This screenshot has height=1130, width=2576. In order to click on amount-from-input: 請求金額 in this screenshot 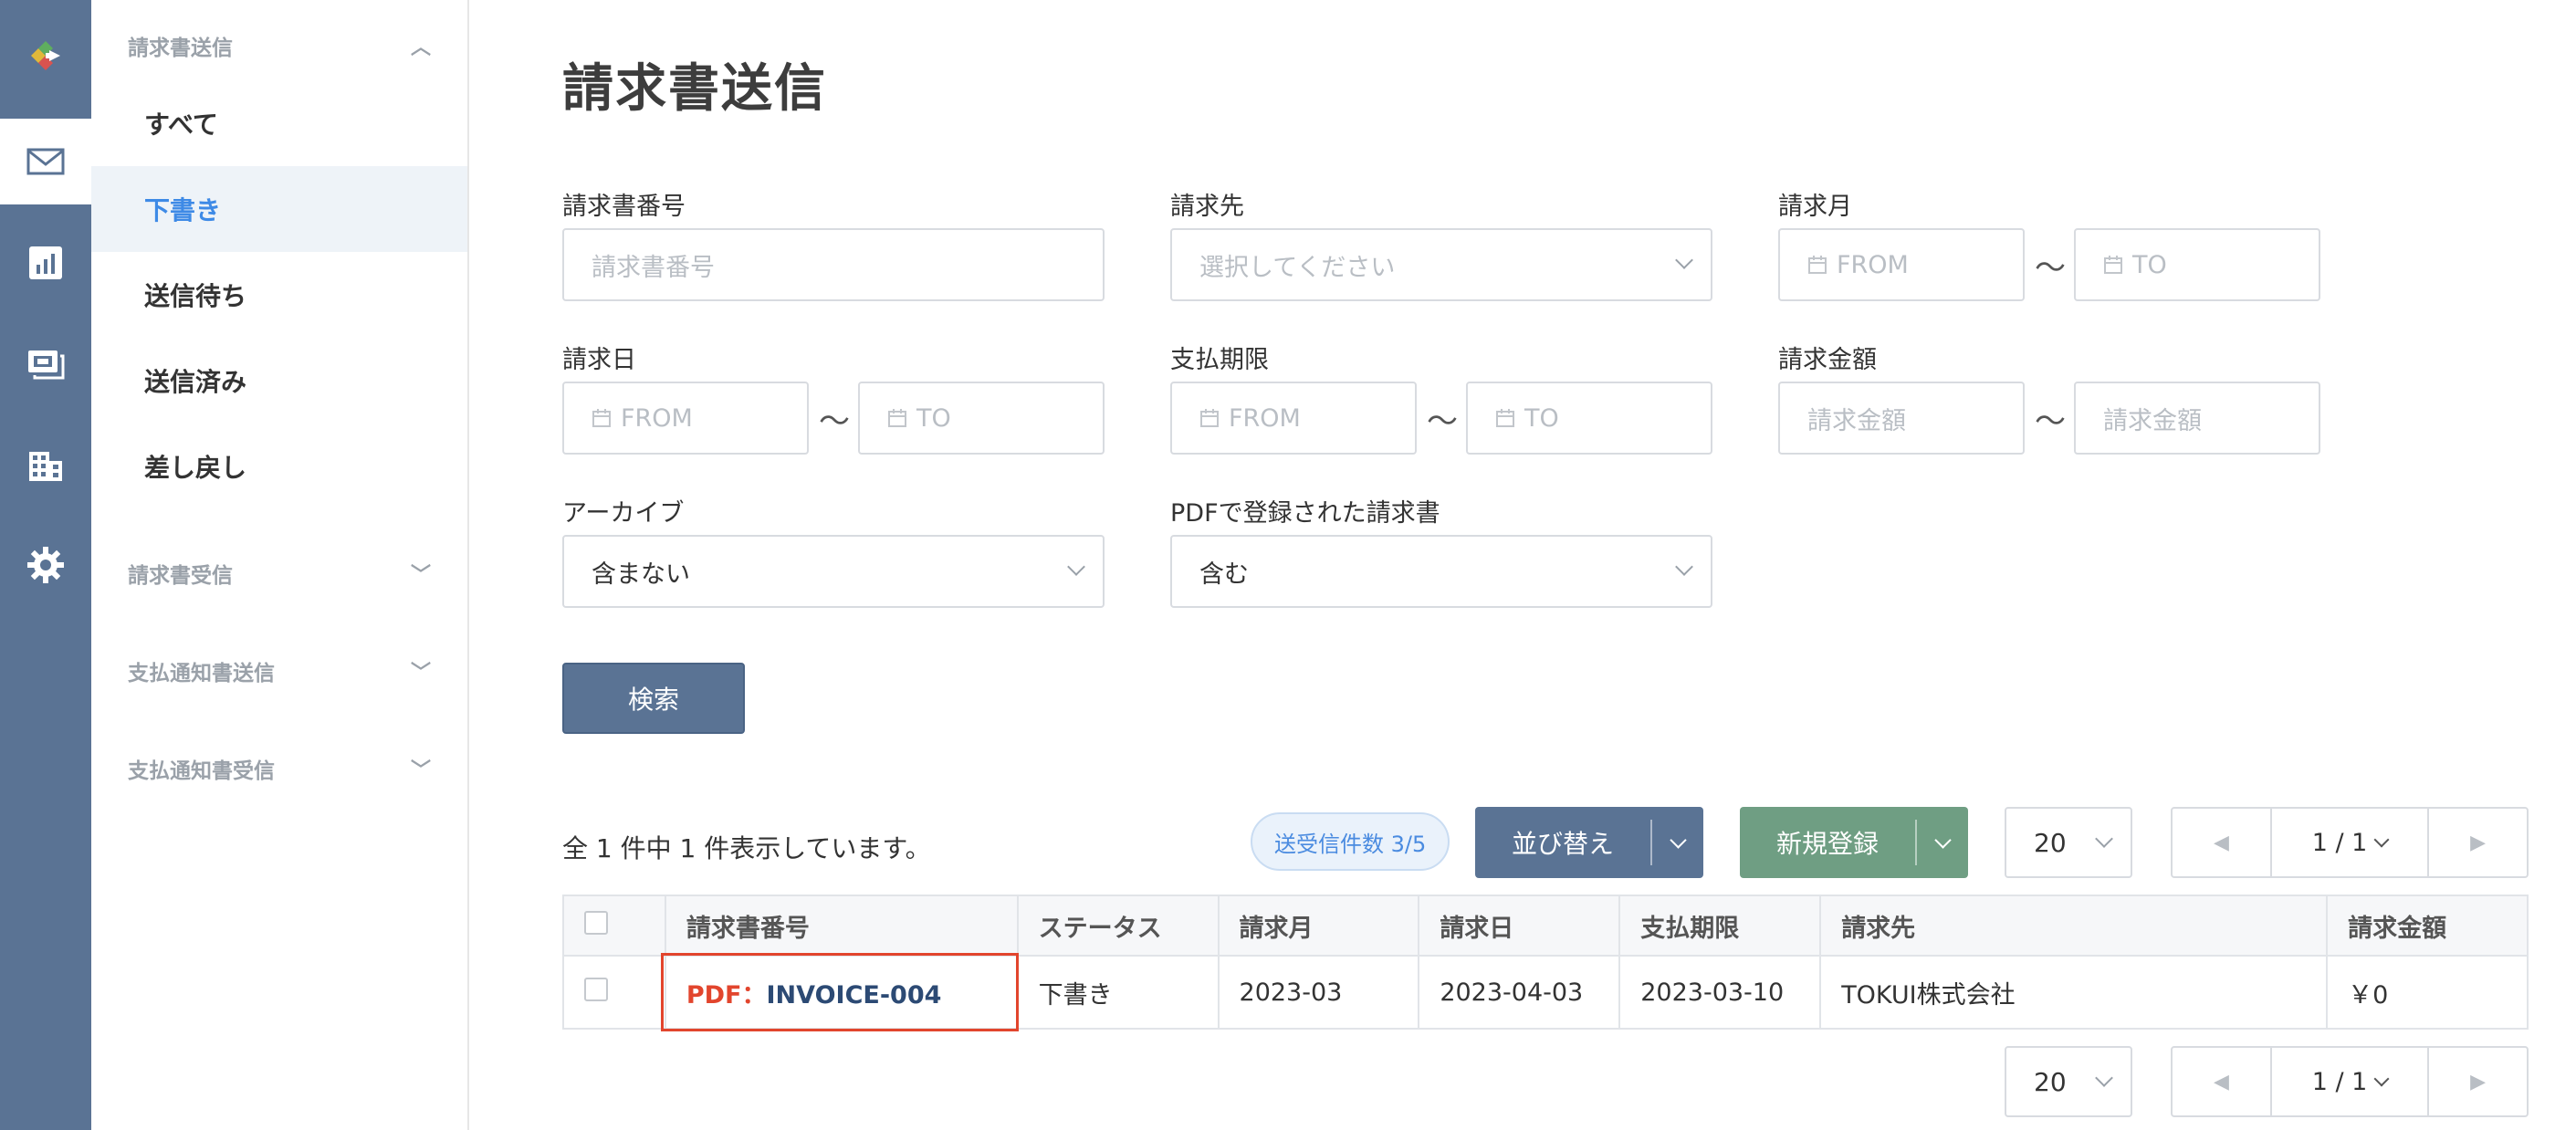, I will do `click(1901, 418)`.